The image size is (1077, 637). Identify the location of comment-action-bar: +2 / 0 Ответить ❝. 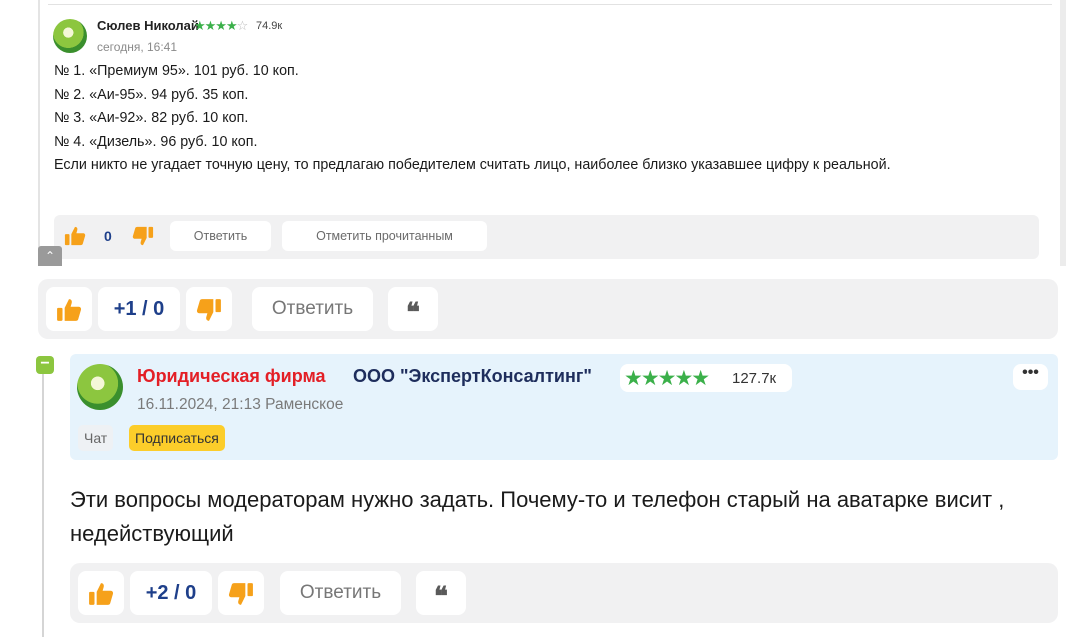
(564, 593).